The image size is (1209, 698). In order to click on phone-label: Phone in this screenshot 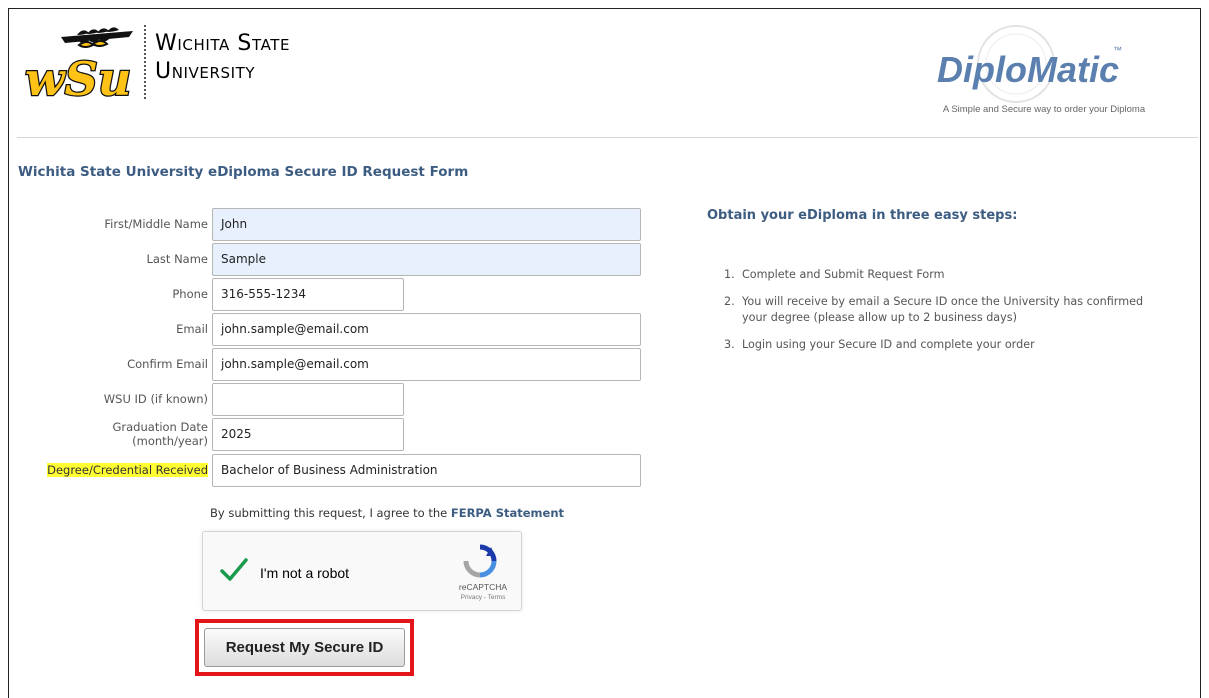, I will do `click(190, 294)`.